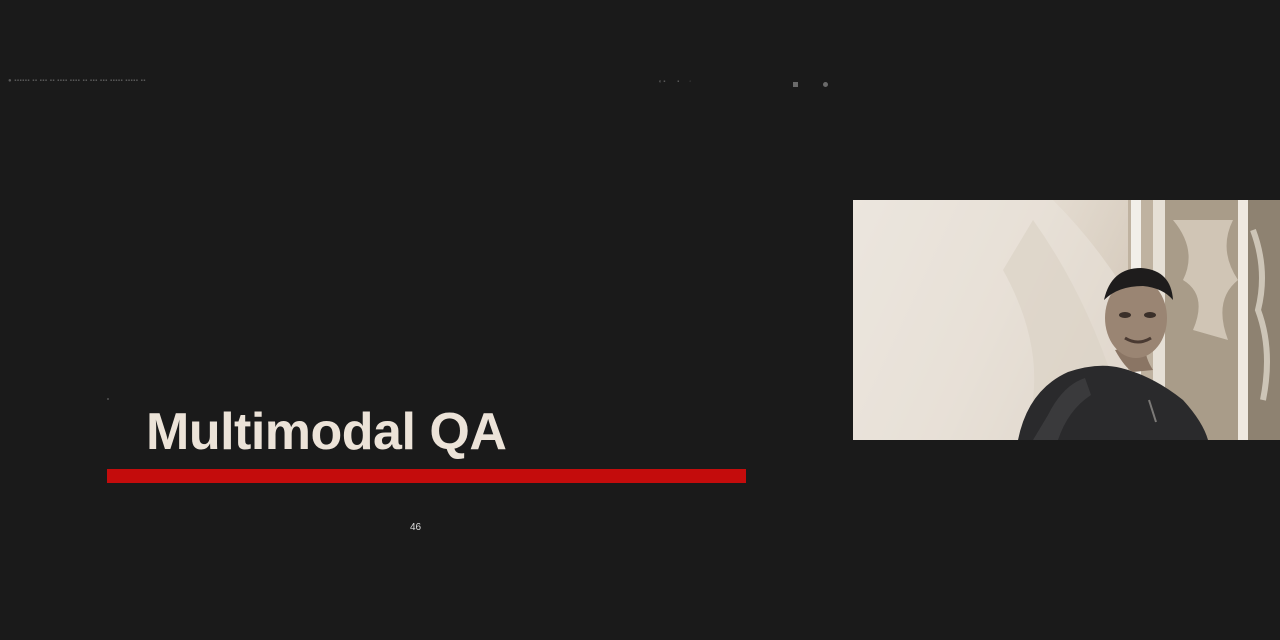 The width and height of the screenshot is (1280, 640). What do you see at coordinates (825, 84) in the screenshot?
I see `record-icon` at bounding box center [825, 84].